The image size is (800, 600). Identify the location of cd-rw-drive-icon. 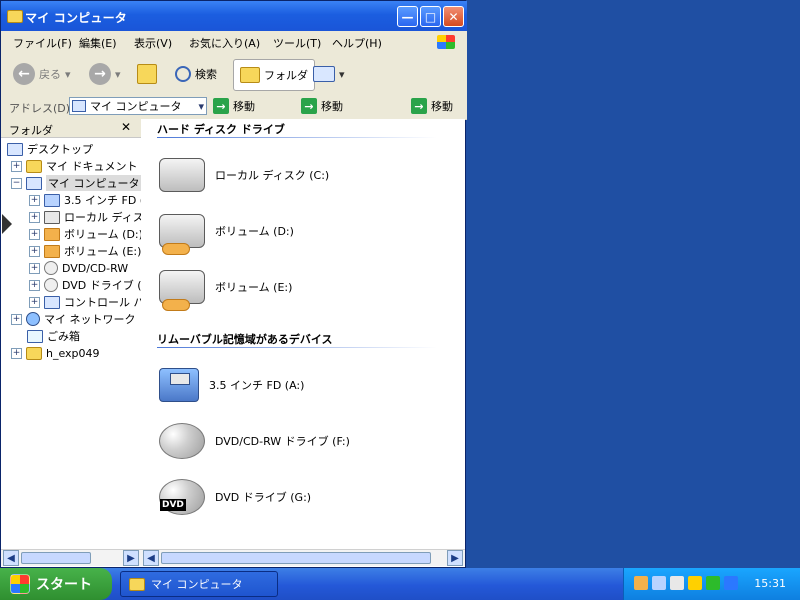
(182, 441).